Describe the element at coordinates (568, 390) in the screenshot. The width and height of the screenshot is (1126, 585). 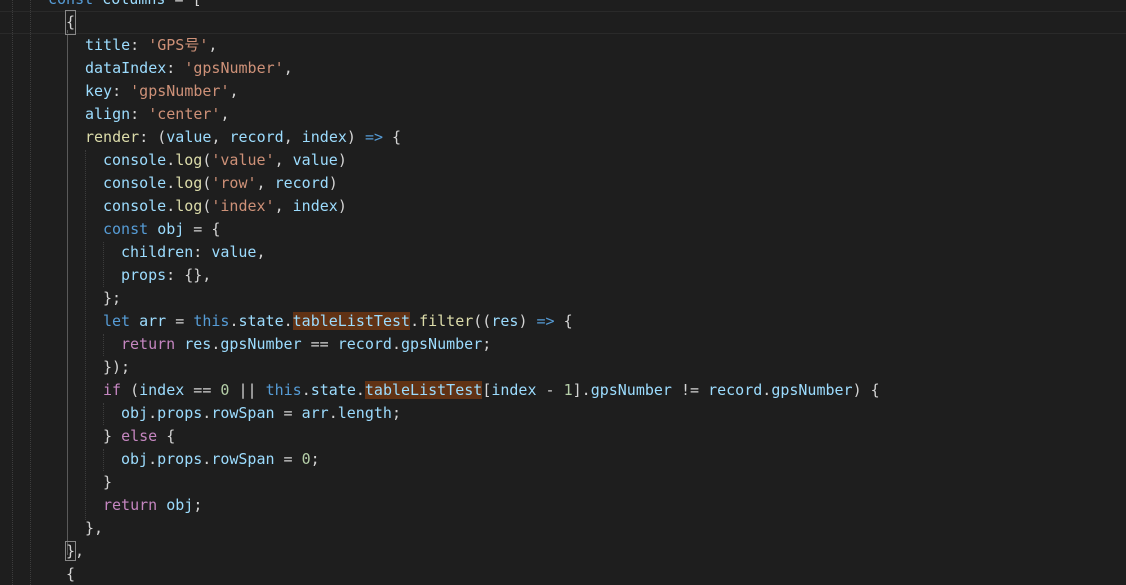
I see `code-token: 1` at that location.